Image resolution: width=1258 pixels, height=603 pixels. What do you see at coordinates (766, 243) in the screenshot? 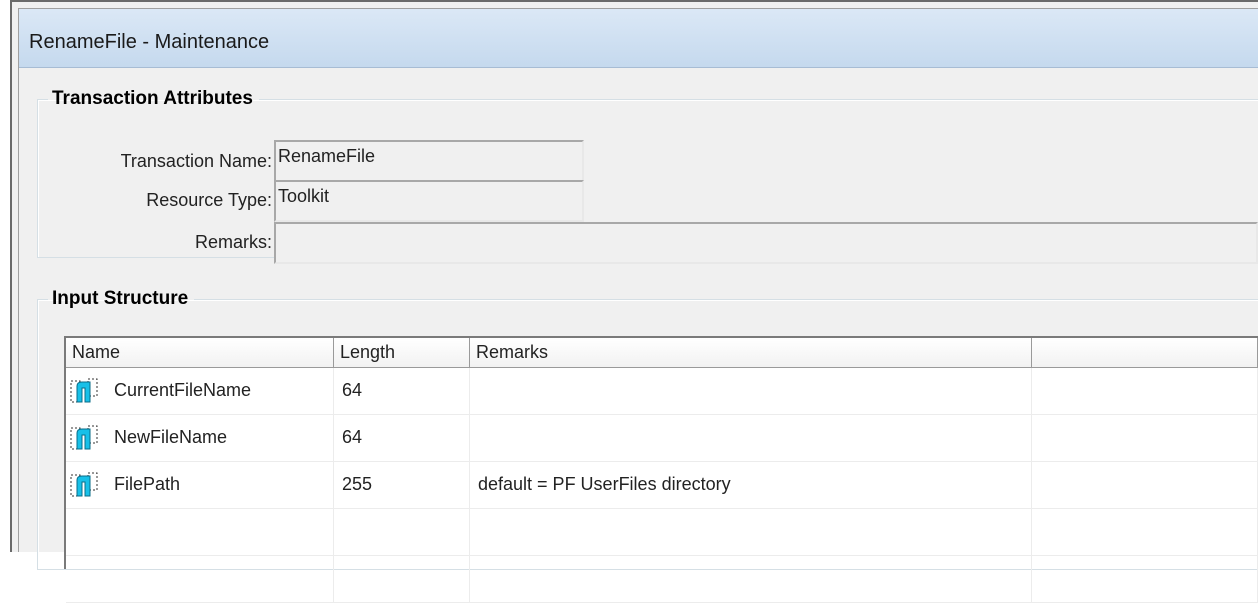
I see `remarks-field` at bounding box center [766, 243].